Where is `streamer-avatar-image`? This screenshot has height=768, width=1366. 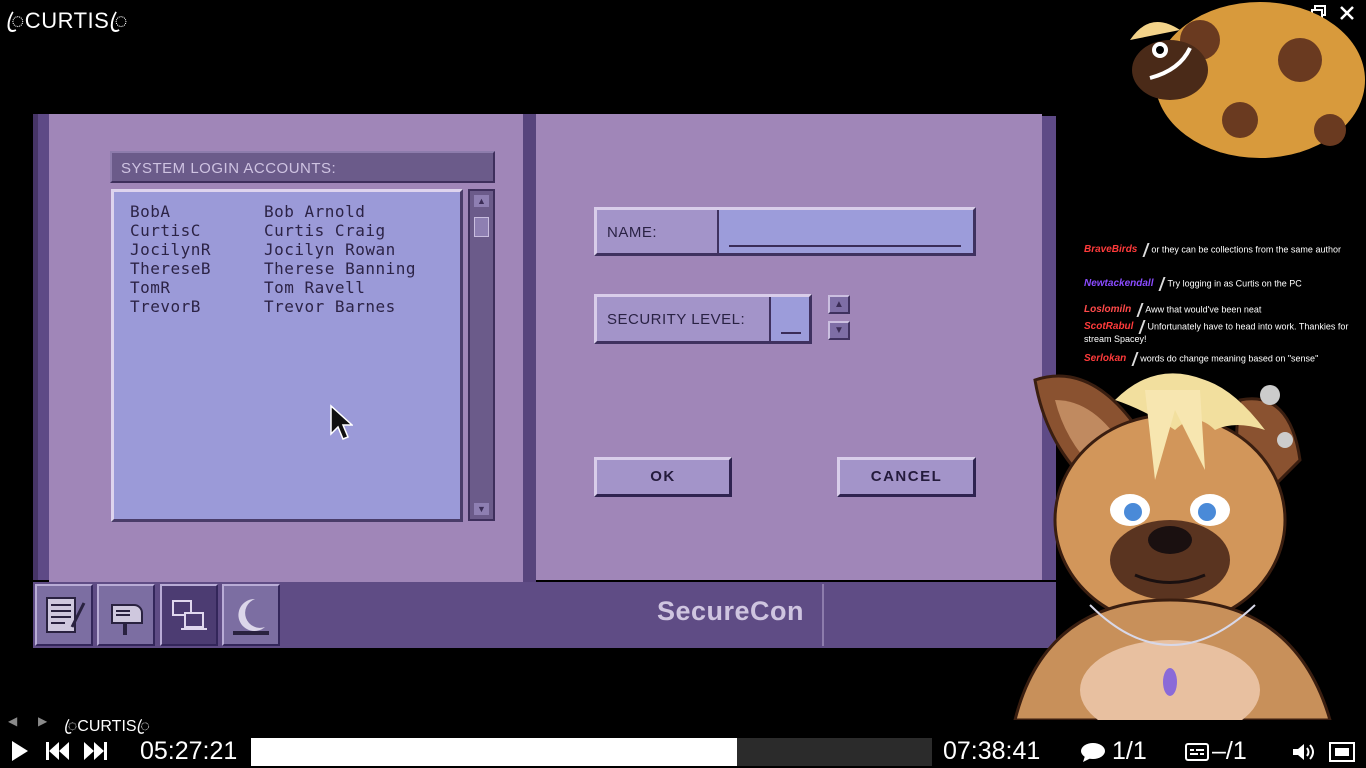
streamer-avatar-image is located at coordinates (1180, 550).